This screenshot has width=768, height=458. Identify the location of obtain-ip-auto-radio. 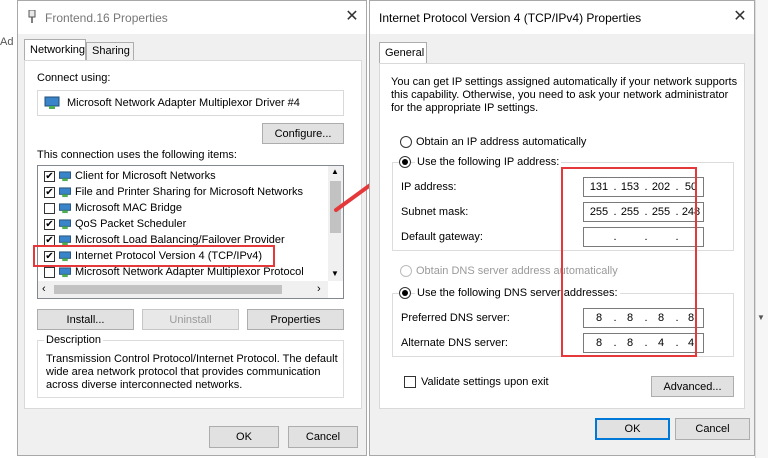
(406, 142).